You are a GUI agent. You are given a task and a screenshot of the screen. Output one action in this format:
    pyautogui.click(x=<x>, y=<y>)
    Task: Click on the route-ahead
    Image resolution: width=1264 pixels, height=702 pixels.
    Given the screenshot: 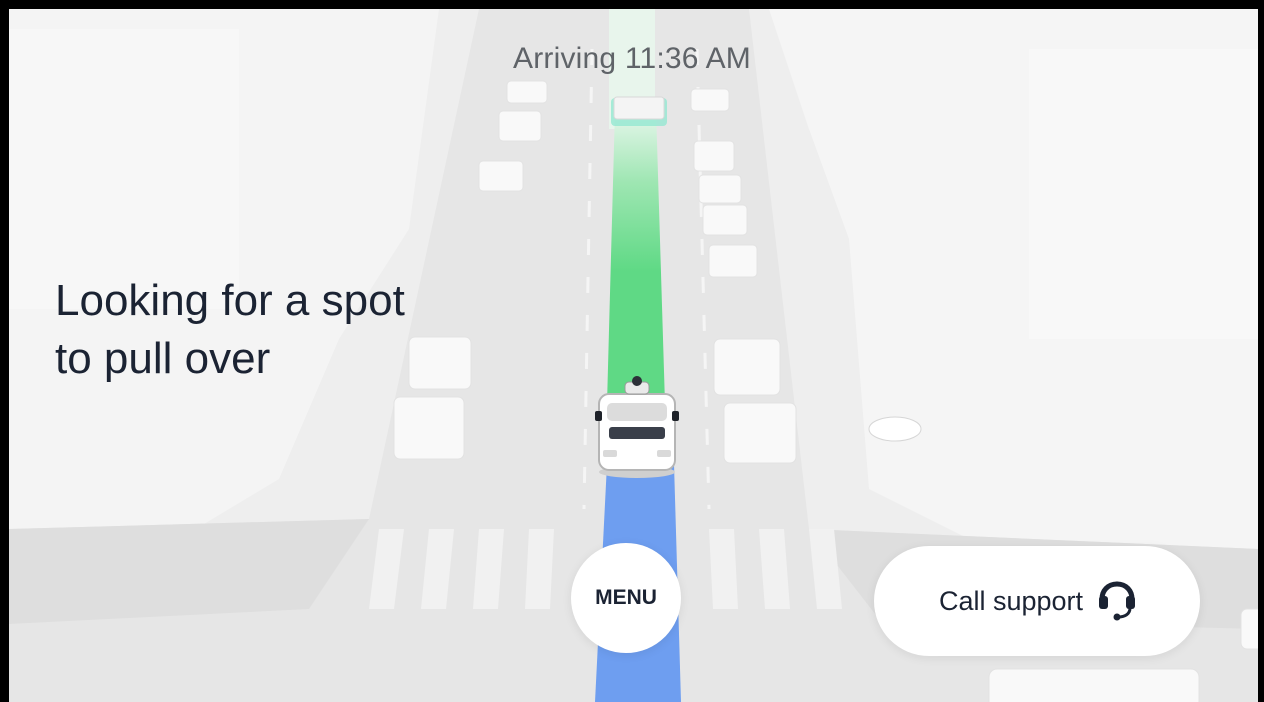 What is the action you would take?
    pyautogui.click(x=636, y=256)
    